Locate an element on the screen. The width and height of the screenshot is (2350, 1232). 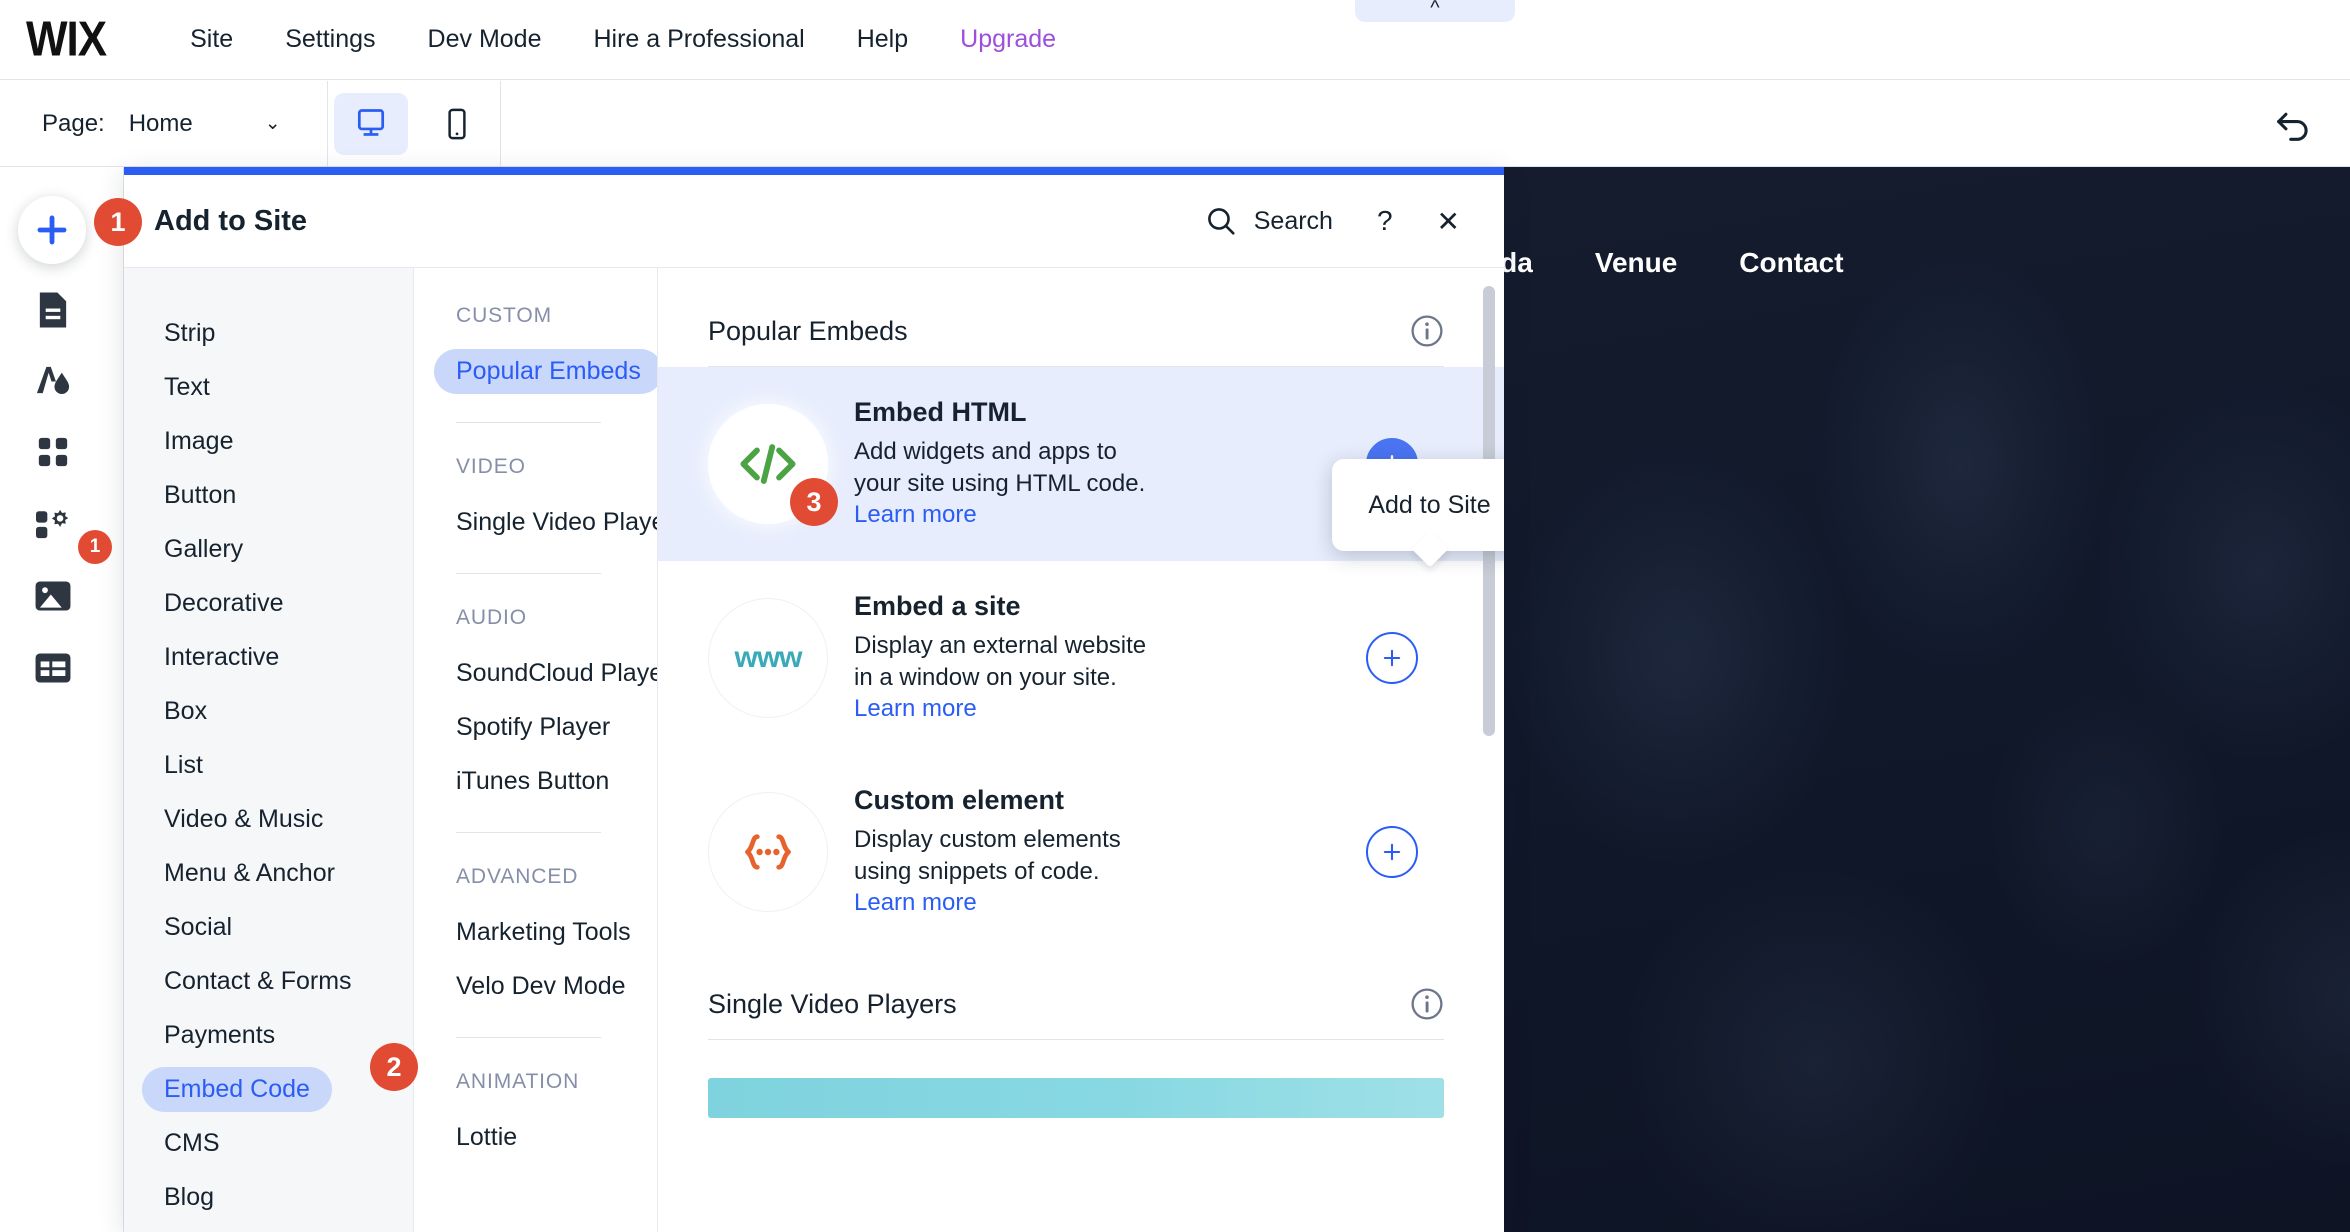
www-icon: www is located at coordinates (768, 658).